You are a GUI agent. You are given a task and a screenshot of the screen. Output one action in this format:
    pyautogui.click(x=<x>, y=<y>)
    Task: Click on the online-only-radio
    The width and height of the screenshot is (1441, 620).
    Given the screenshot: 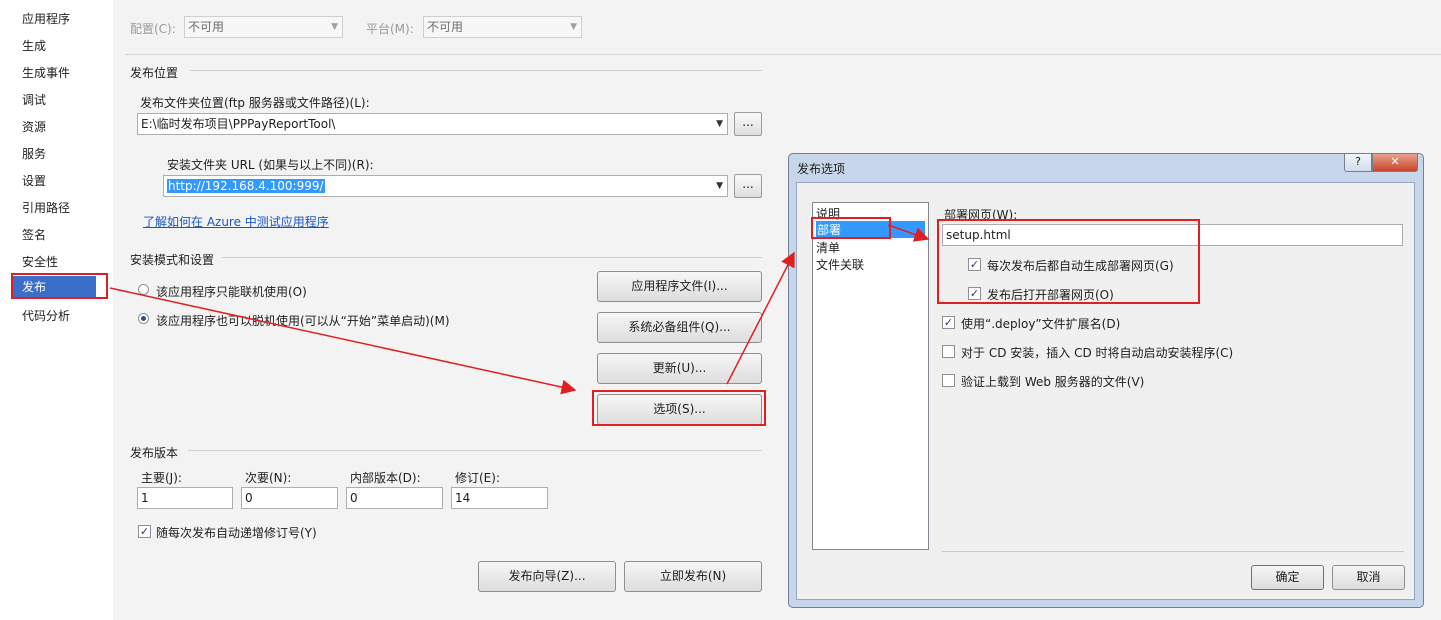 What is the action you would take?
    pyautogui.click(x=143, y=289)
    